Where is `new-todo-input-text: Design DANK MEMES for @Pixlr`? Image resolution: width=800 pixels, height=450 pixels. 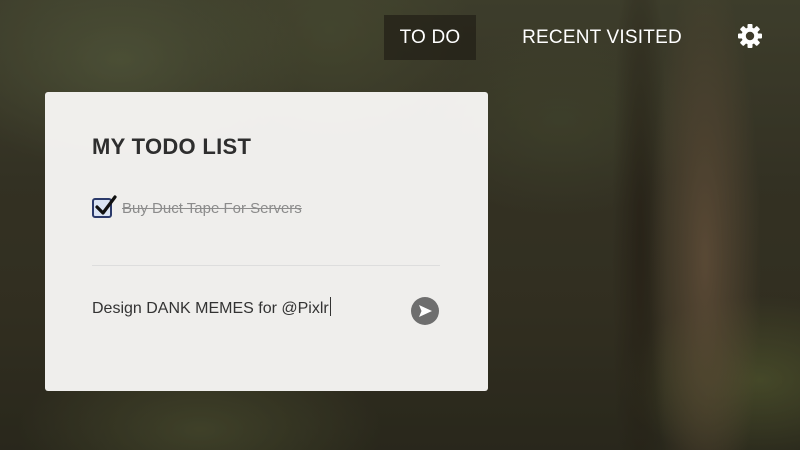 new-todo-input-text: Design DANK MEMES for @Pixlr is located at coordinates (210, 308).